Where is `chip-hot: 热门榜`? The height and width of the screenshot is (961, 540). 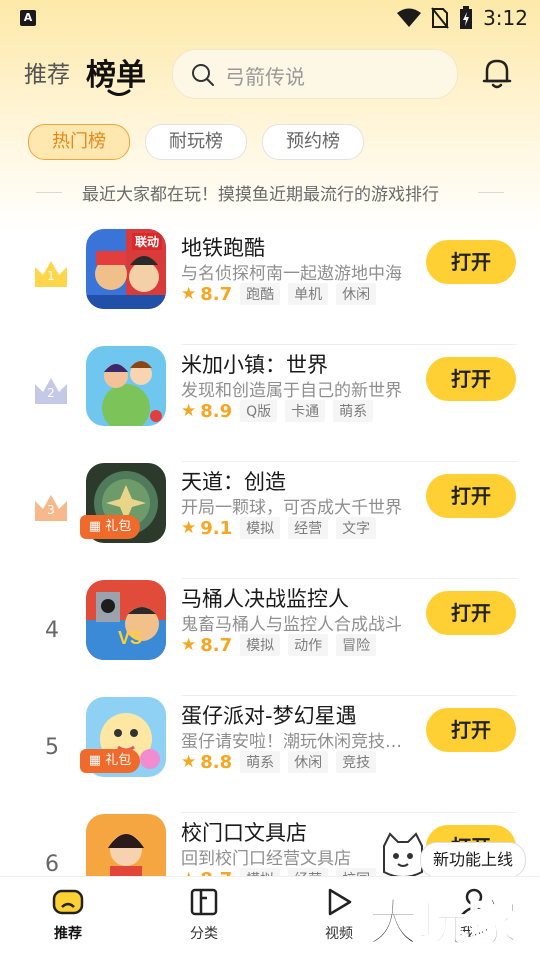
chip-hot: 热门榜 is located at coordinates (79, 142).